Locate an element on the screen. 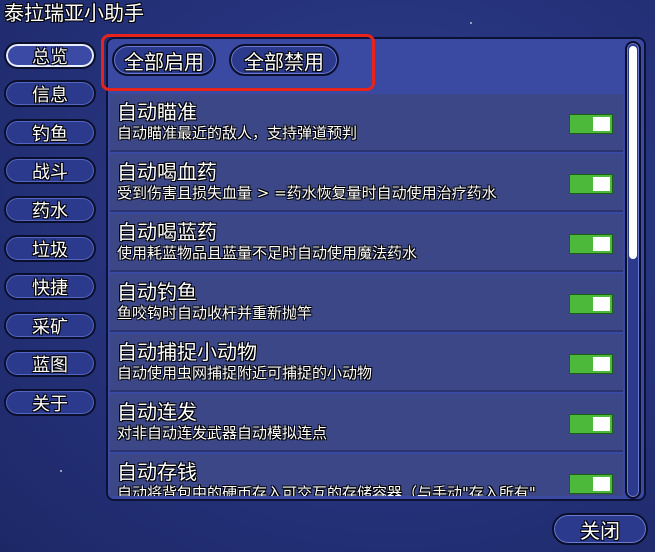 This screenshot has width=655, height=552. disable-all-button: 全部禁用 is located at coordinates (284, 60).